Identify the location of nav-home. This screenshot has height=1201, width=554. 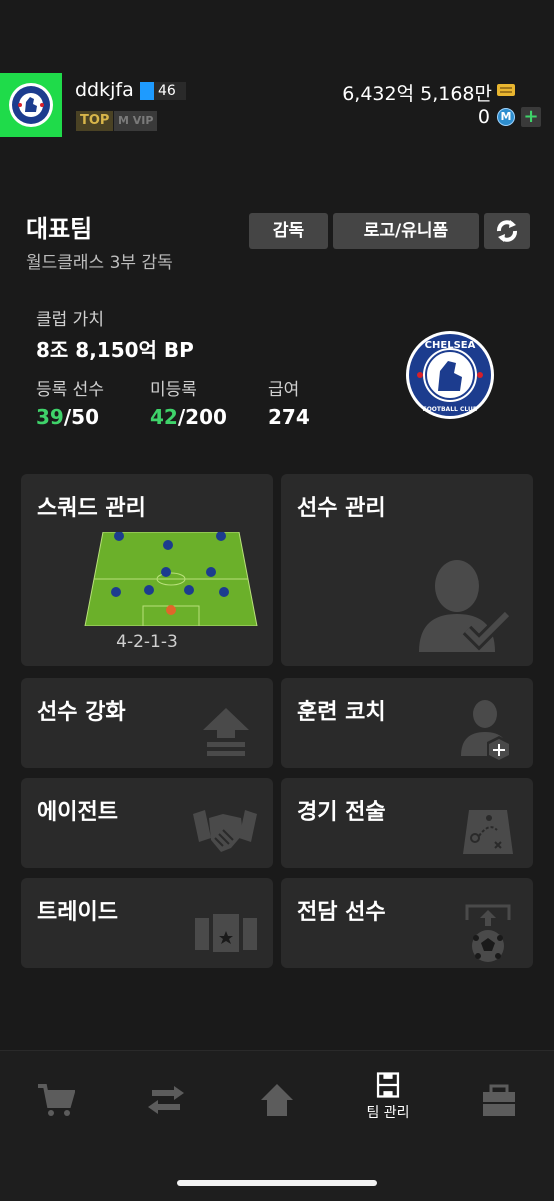
(277, 1105).